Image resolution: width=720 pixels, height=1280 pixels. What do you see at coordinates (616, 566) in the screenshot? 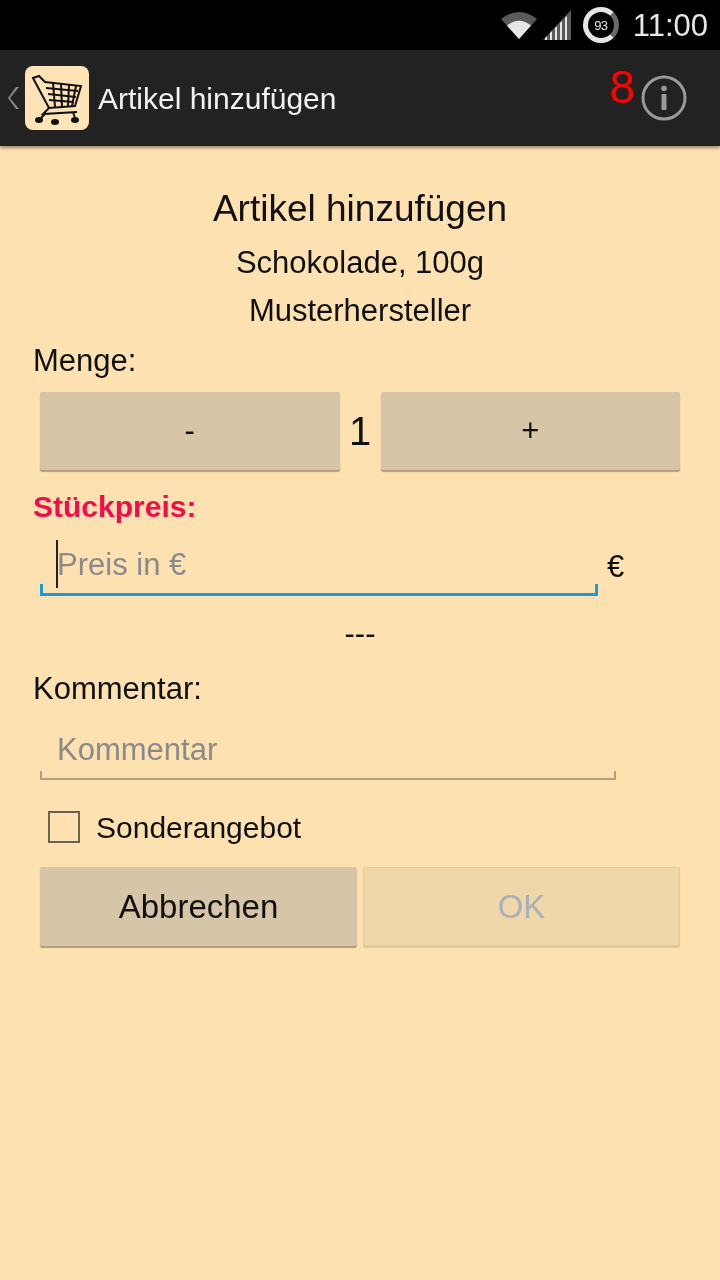
I see `currency-symbol: €` at bounding box center [616, 566].